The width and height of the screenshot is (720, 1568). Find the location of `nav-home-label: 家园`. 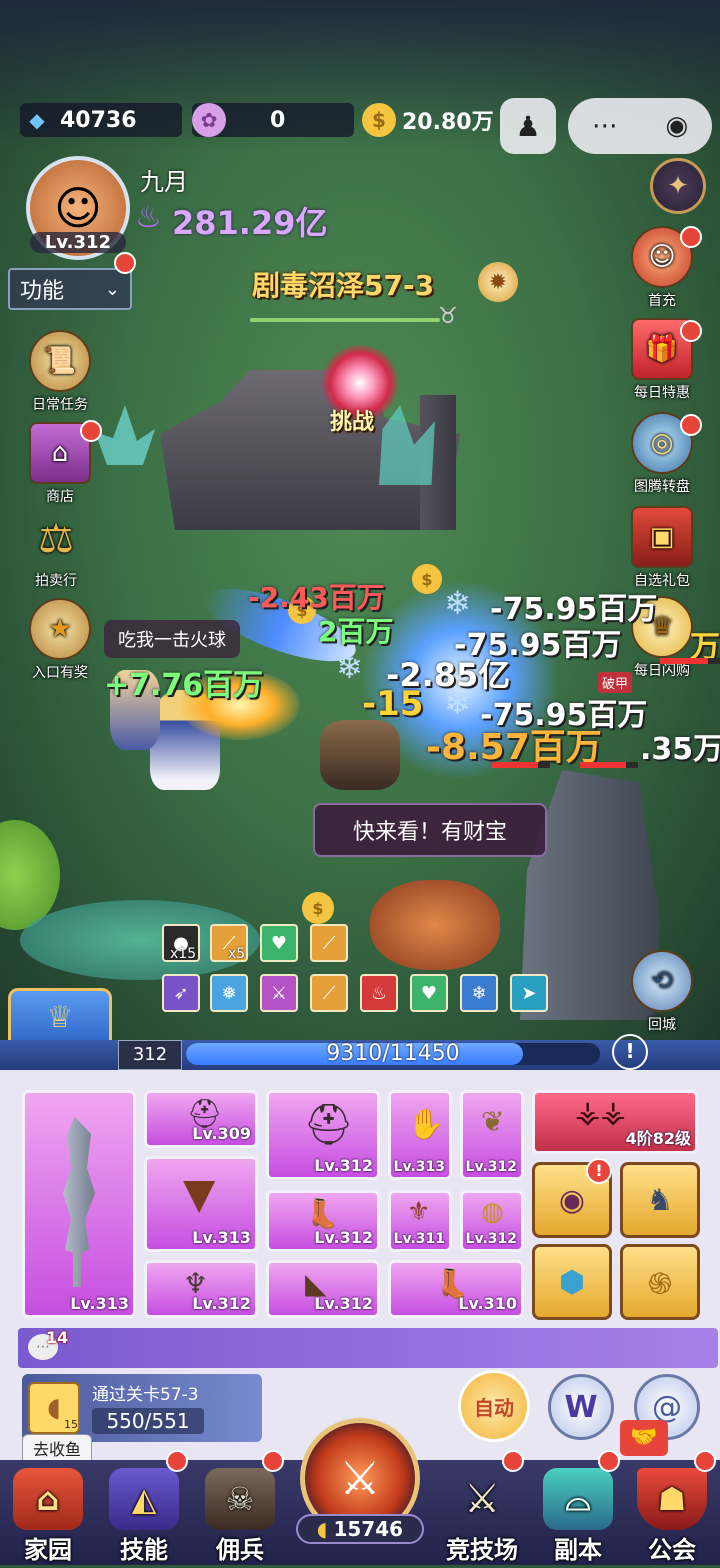

nav-home-label: 家园 is located at coordinates (48, 1550).